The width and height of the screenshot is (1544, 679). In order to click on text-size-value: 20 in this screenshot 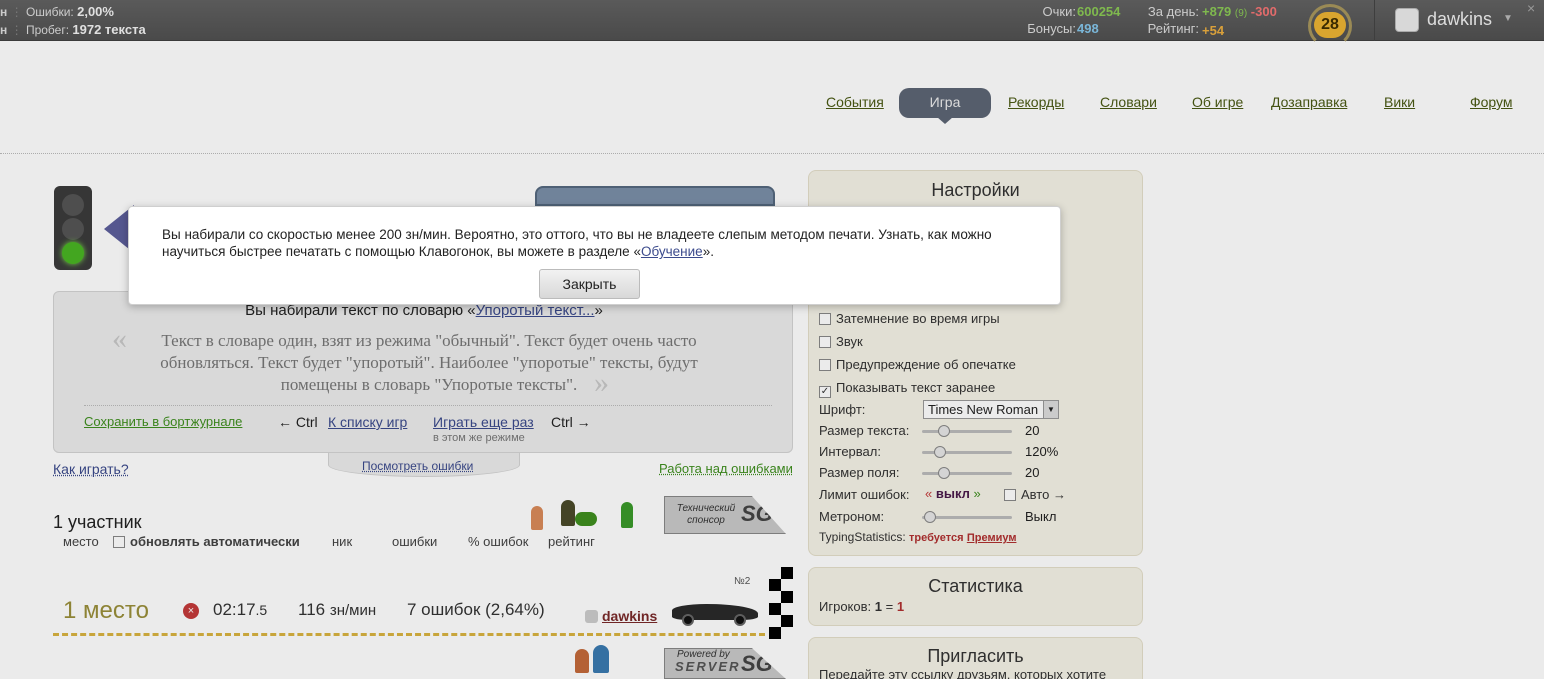, I will do `click(1032, 430)`.